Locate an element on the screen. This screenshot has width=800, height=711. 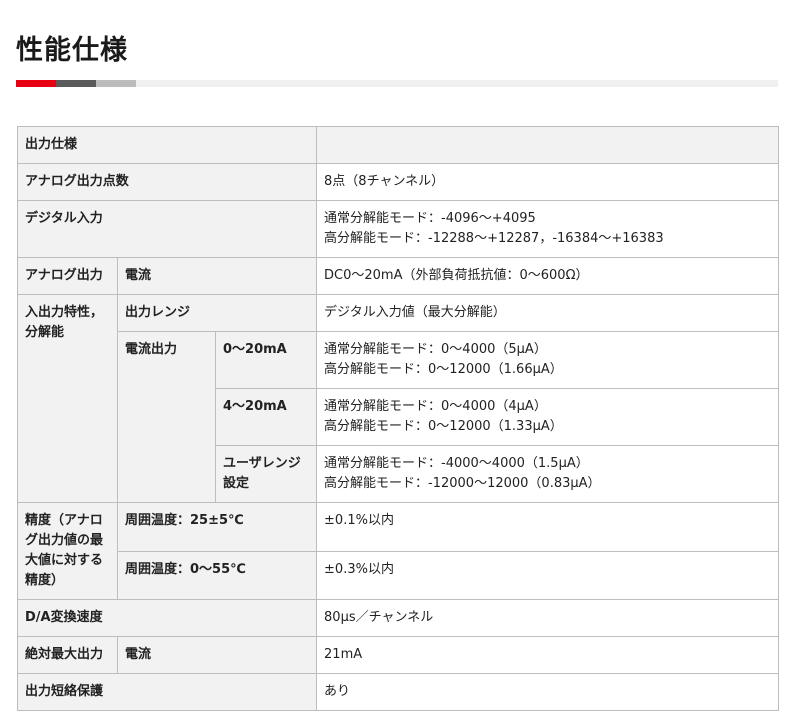
row-value: ±0.3%以内 is located at coordinates (548, 575).